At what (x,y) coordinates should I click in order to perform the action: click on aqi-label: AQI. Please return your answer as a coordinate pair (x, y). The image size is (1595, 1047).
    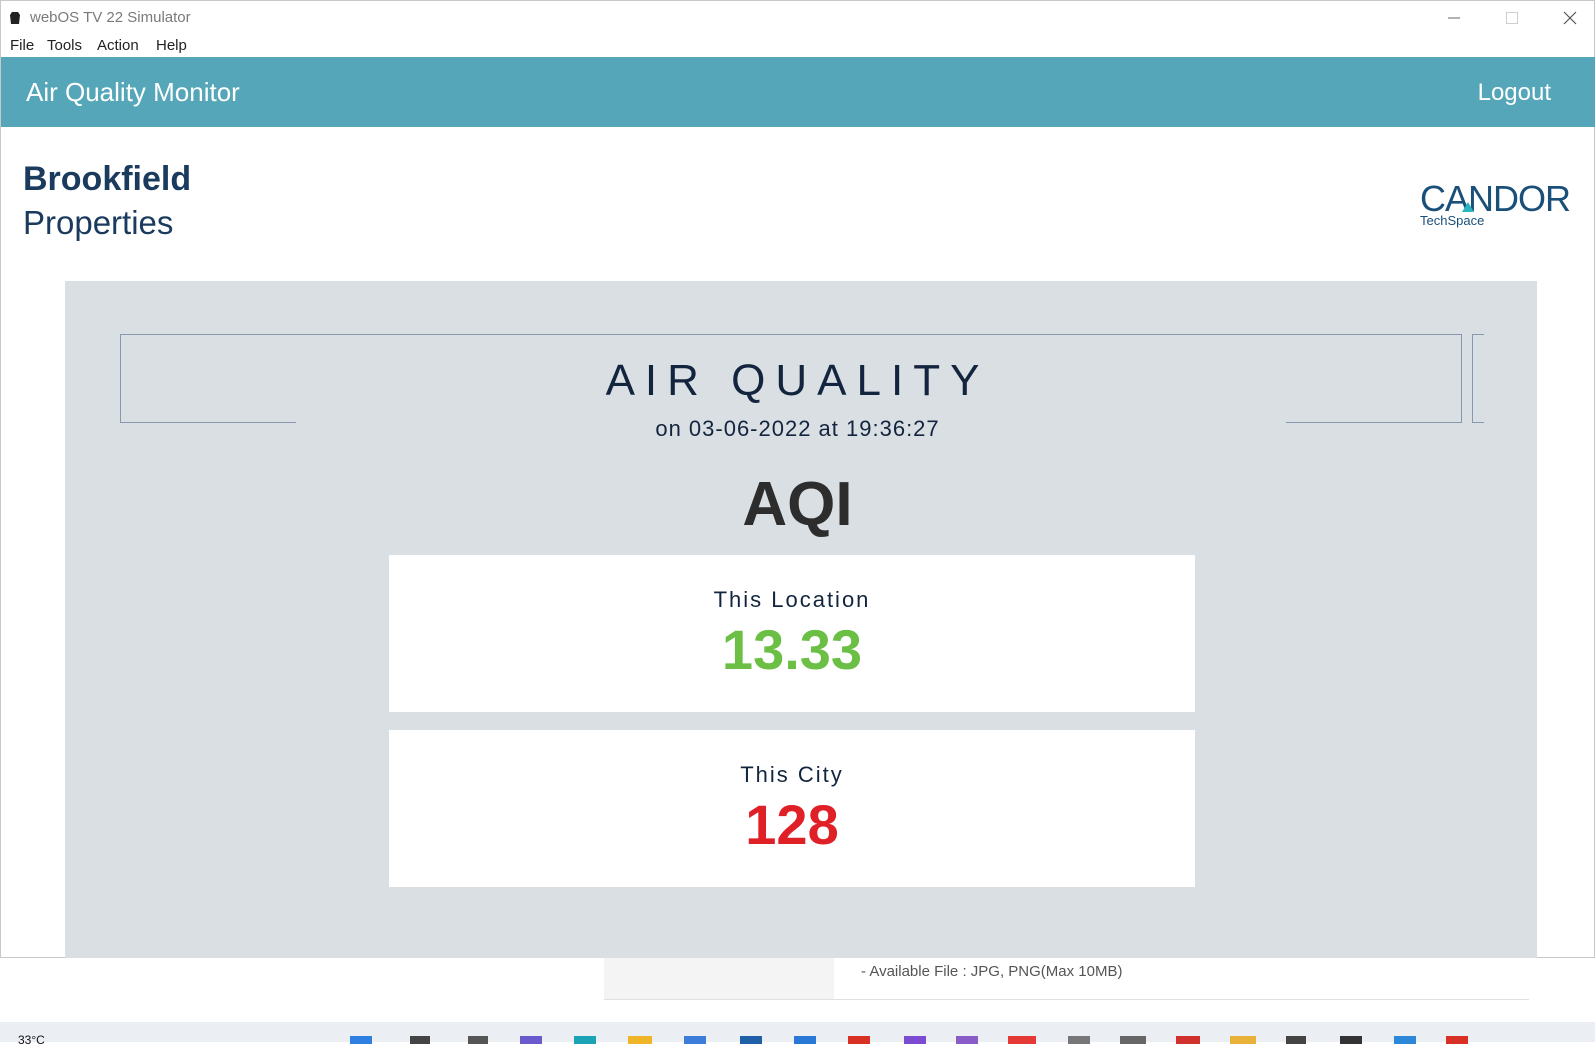
    Looking at the image, I should click on (797, 504).